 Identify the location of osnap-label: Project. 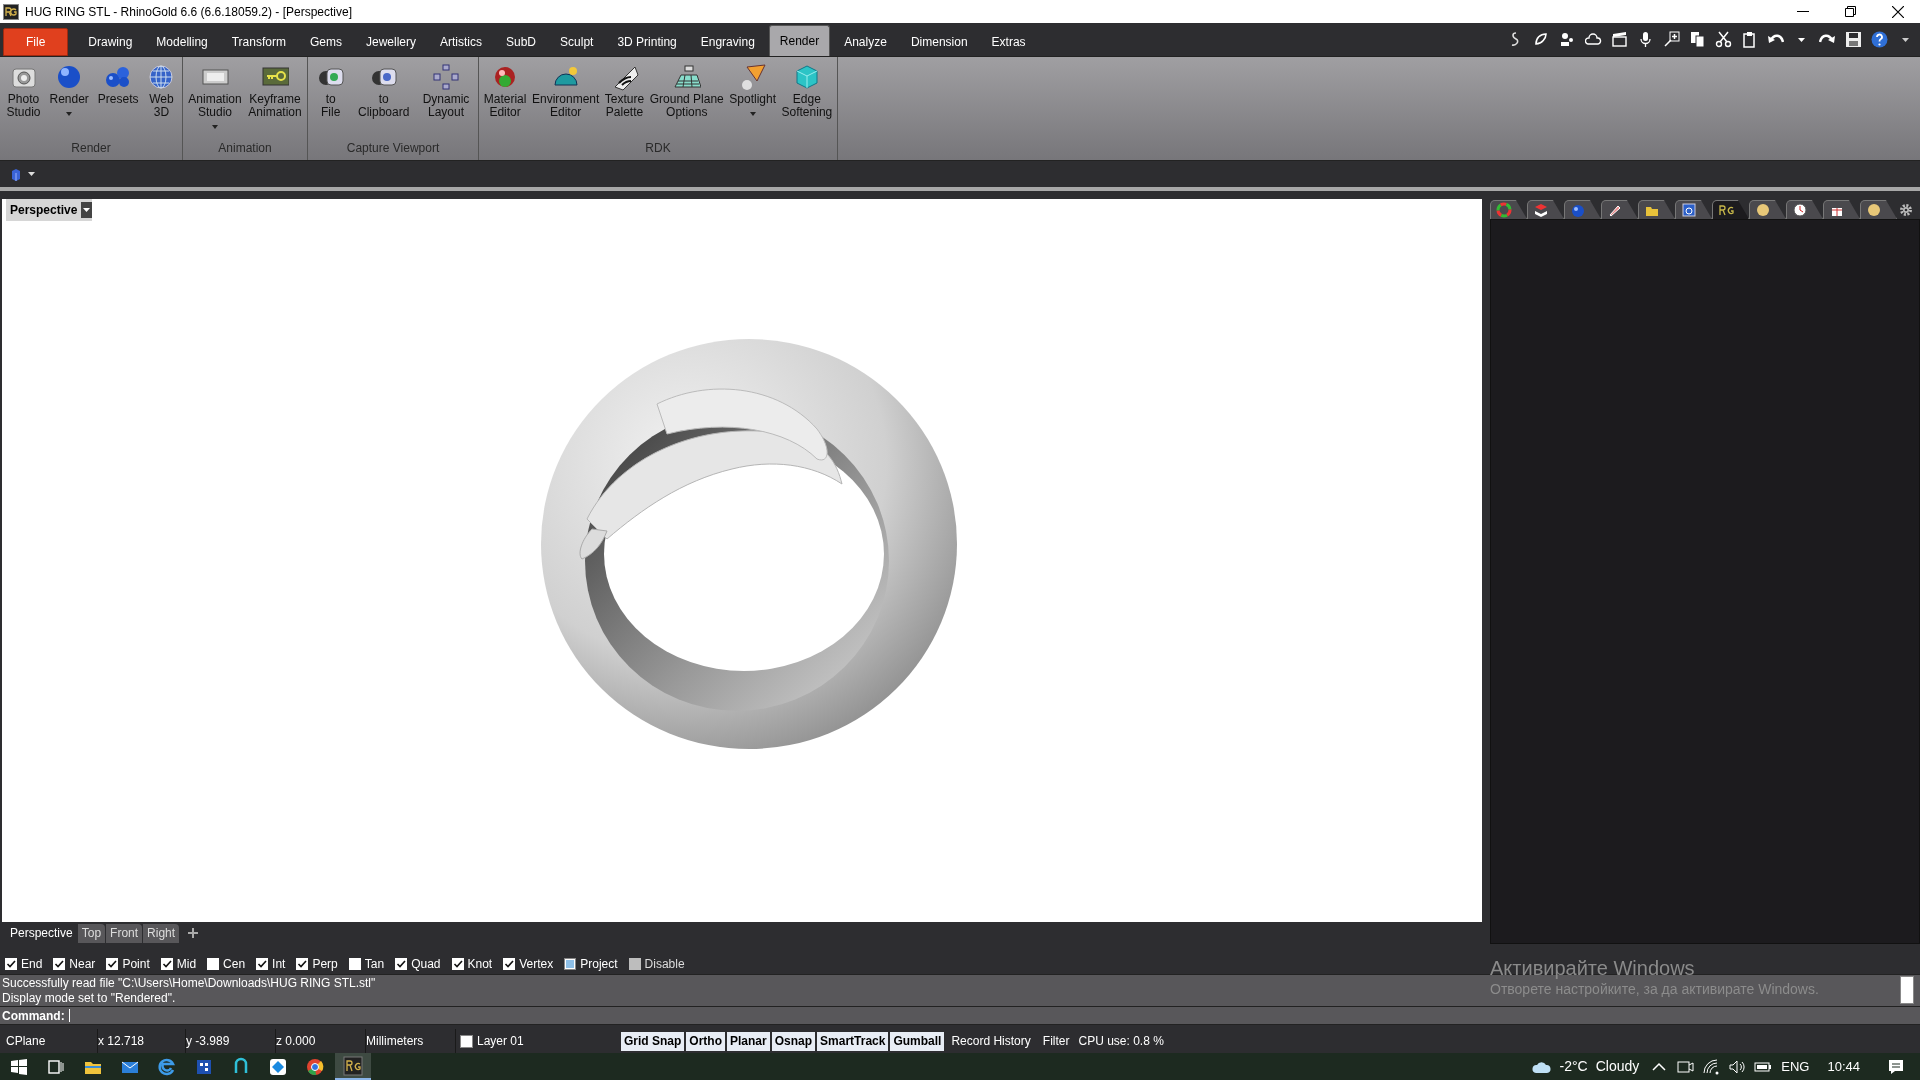
(599, 964).